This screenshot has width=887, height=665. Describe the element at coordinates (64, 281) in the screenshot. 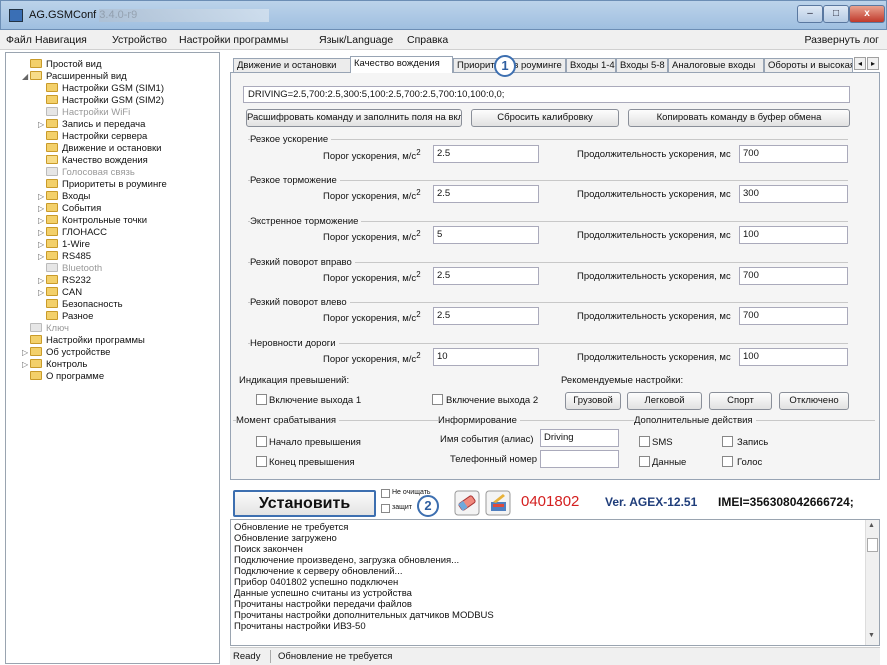

I see `tree-node: ▷ RS232` at that location.